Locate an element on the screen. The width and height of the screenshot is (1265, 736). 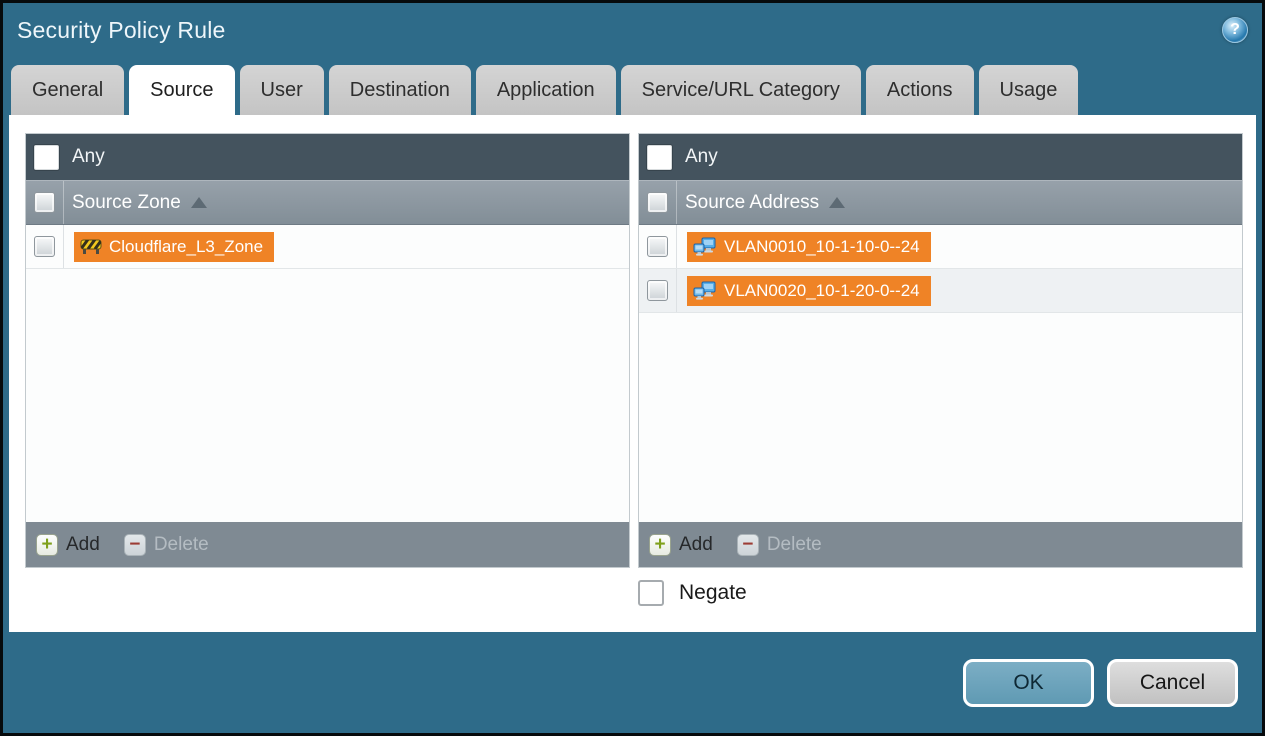
source-address-select-all-checkbox is located at coordinates (657, 202).